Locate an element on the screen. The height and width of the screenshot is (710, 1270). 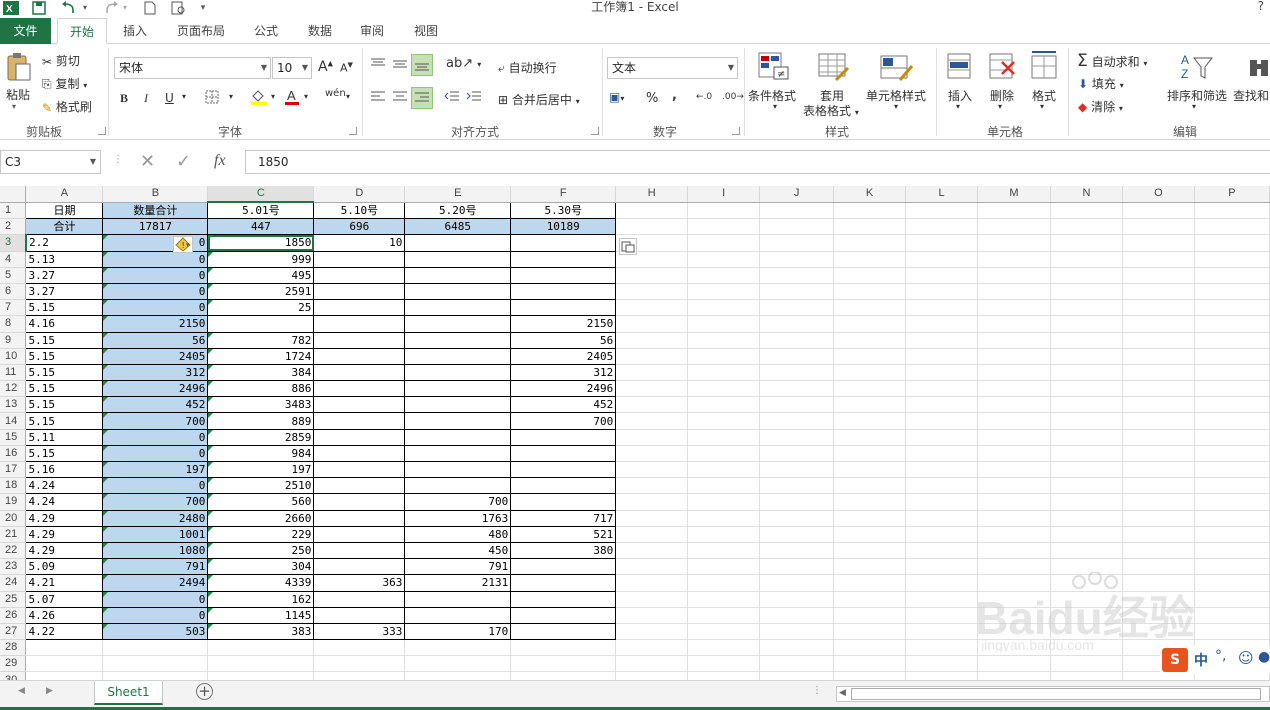
cell: 4.24 is located at coordinates (64, 502).